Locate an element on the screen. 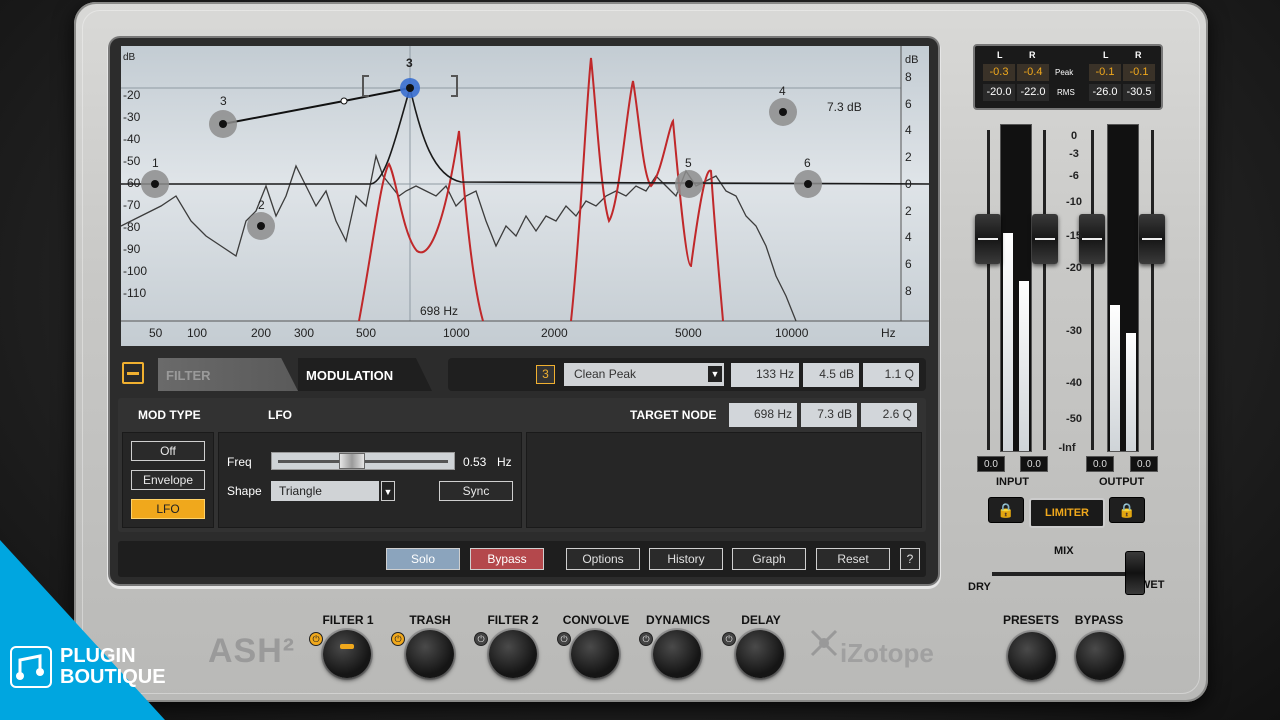 The width and height of the screenshot is (1280, 720). dynamics-module-button is located at coordinates (677, 654).